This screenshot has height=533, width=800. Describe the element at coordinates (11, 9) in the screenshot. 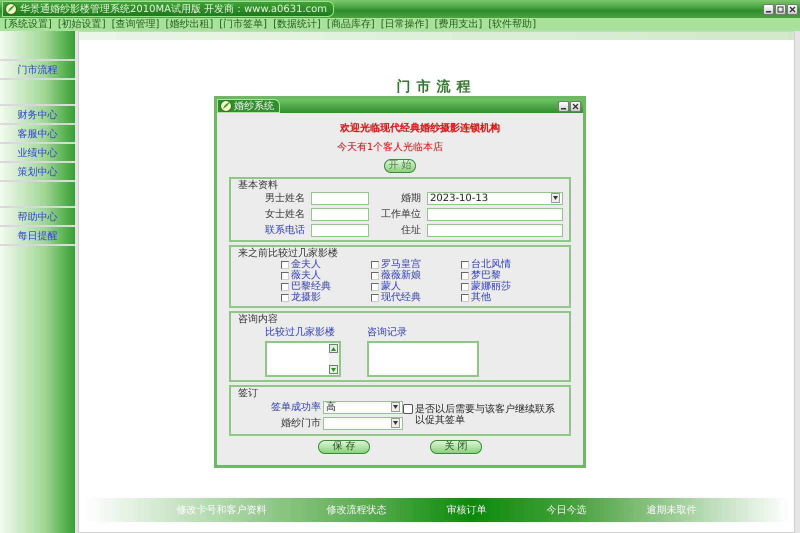

I see `logo-icon` at that location.